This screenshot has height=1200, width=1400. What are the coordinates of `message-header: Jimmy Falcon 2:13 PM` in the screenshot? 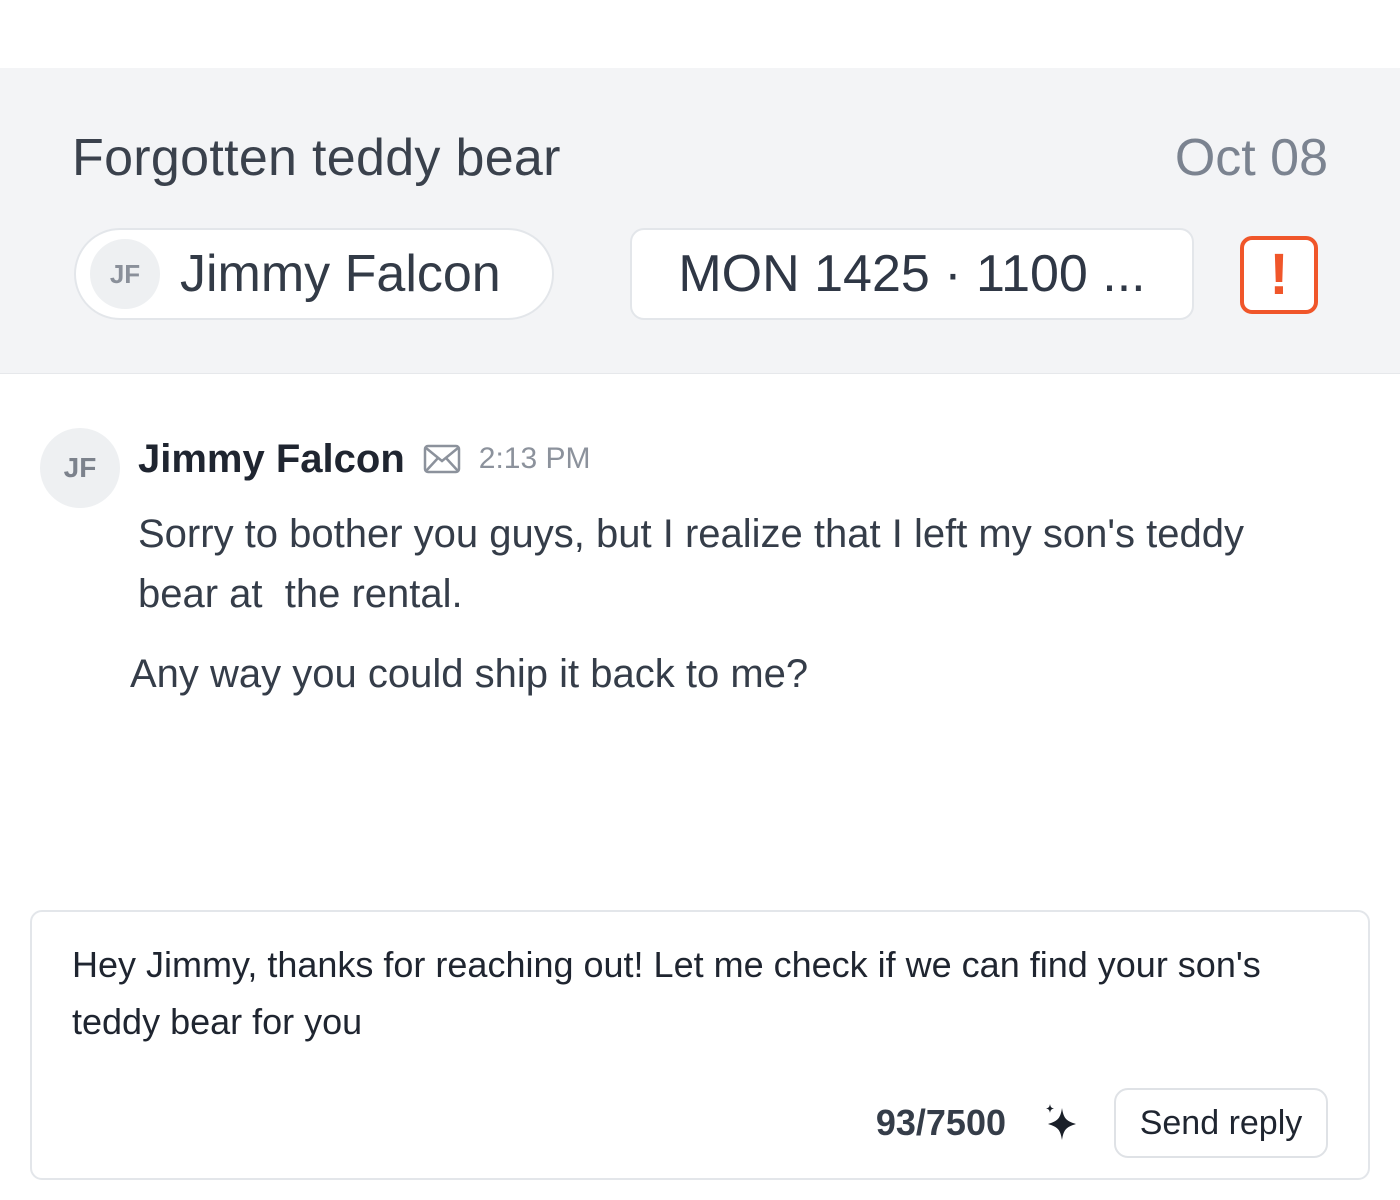 It's located at (364, 459).